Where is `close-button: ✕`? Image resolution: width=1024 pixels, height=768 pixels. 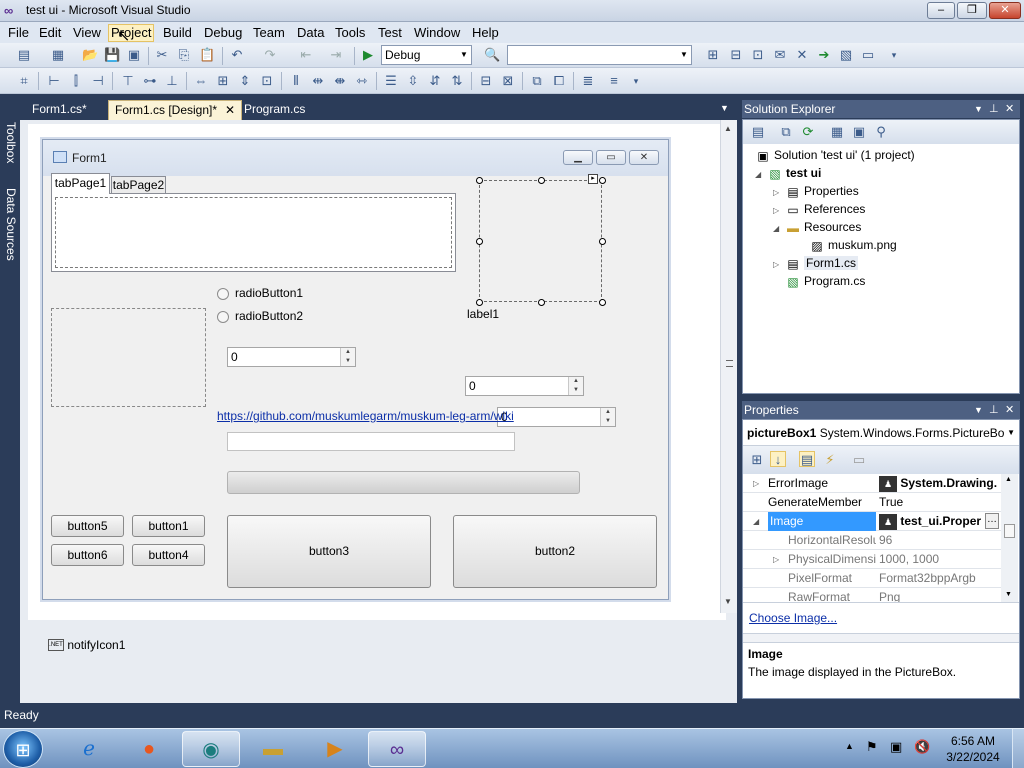 close-button: ✕ is located at coordinates (1005, 10).